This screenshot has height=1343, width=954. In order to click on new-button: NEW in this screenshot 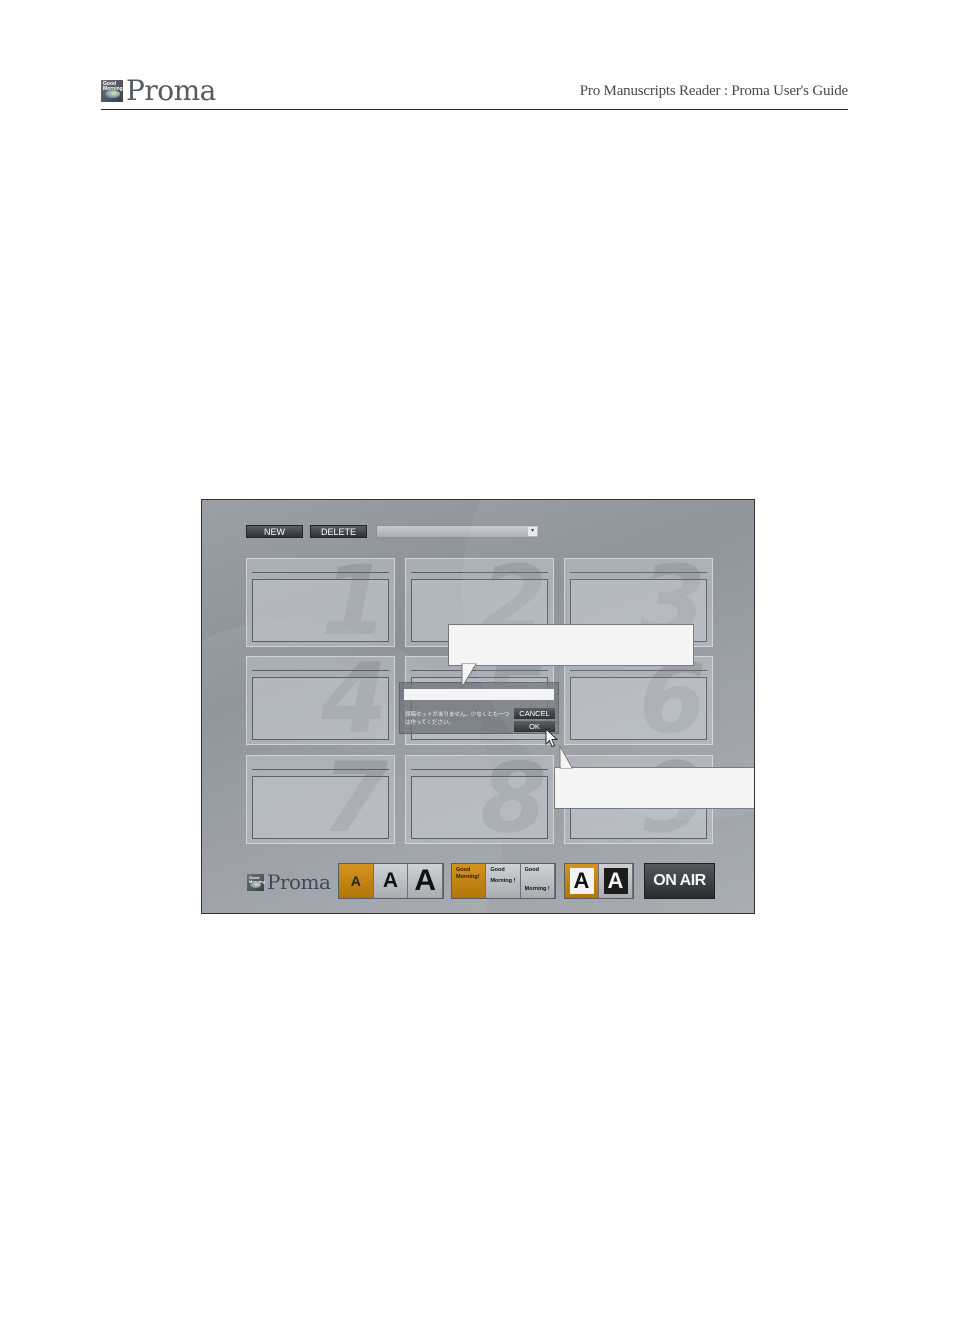, I will do `click(274, 531)`.